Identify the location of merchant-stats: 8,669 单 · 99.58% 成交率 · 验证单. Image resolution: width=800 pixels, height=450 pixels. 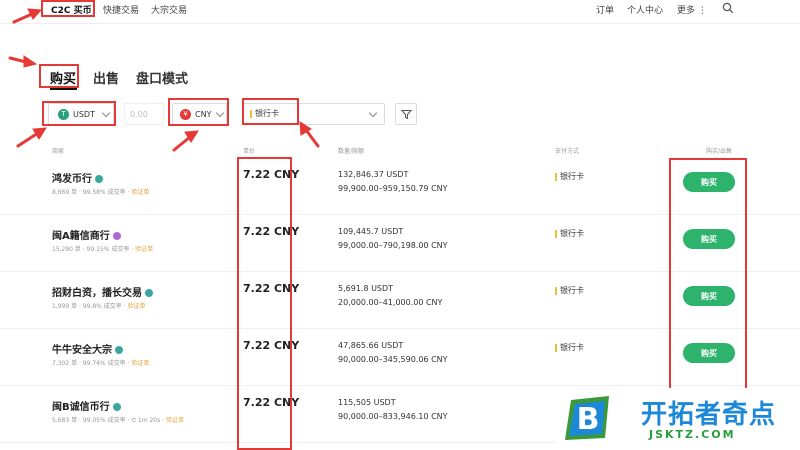
(100, 191).